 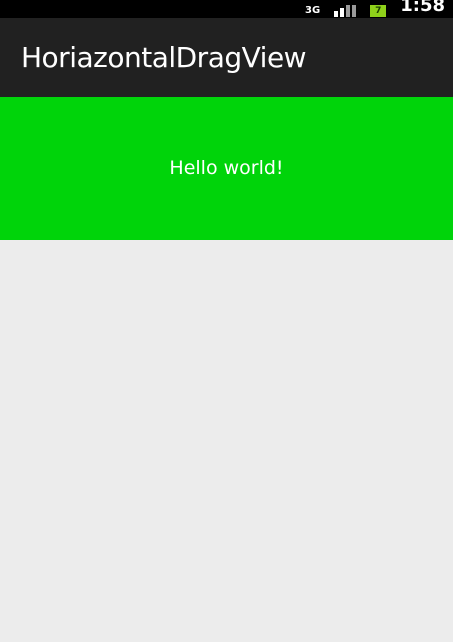 What do you see at coordinates (422, 8) in the screenshot?
I see `status-clock: 1:58` at bounding box center [422, 8].